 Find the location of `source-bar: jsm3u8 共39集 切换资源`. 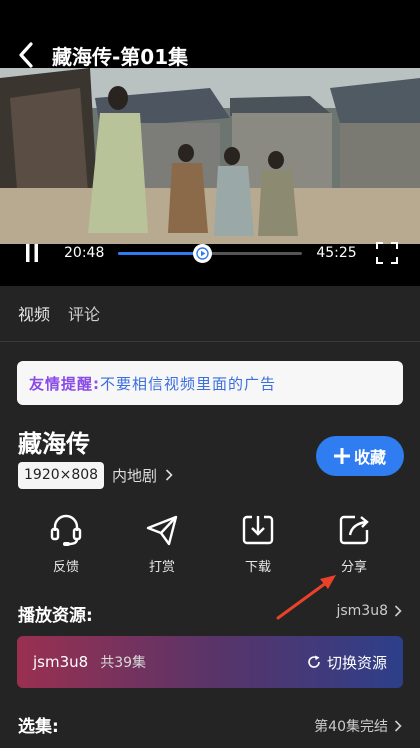

source-bar: jsm3u8 共39集 切换资源 is located at coordinates (210, 662).